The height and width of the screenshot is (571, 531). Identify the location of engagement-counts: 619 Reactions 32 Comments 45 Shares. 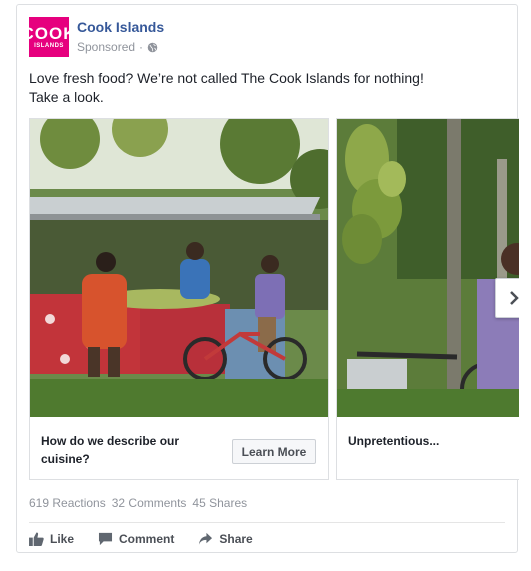
(138, 503).